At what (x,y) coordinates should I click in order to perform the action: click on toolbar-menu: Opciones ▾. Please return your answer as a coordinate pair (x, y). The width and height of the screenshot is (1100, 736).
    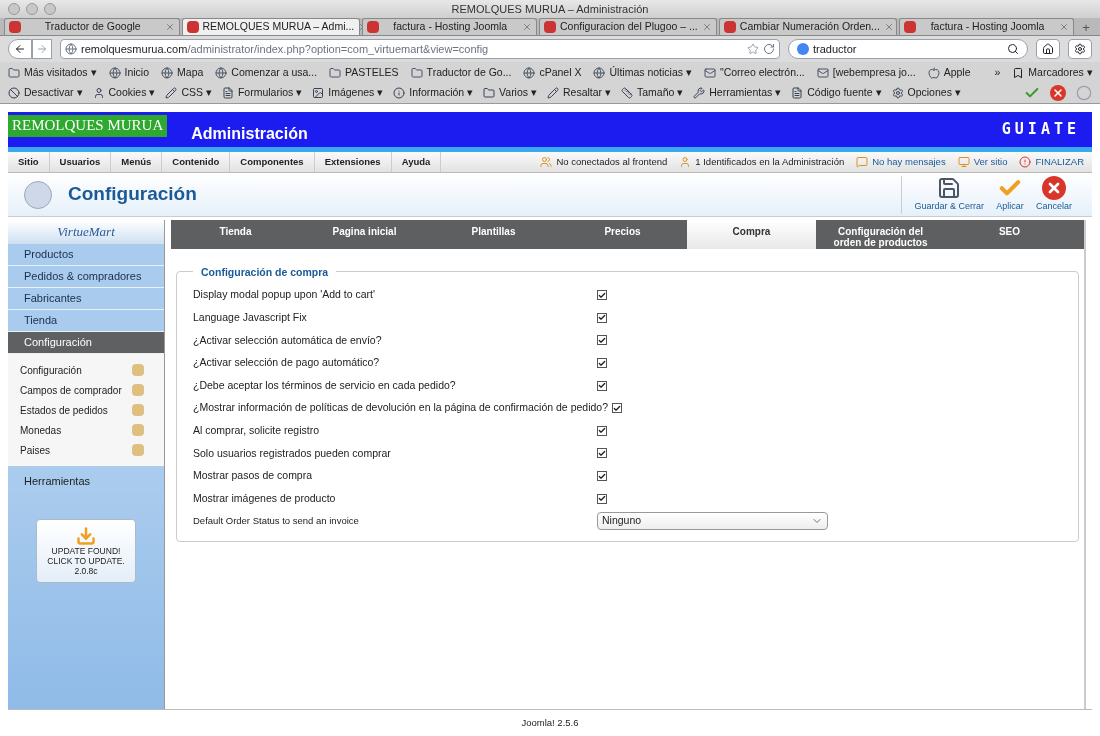
    Looking at the image, I should click on (926, 93).